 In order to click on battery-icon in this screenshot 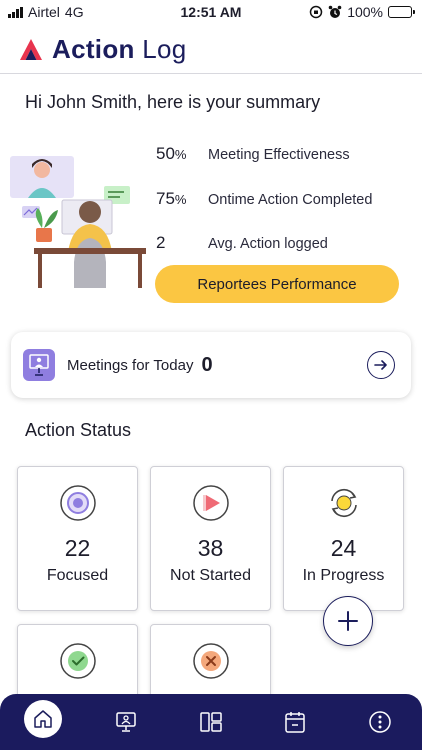, I will do `click(401, 12)`.